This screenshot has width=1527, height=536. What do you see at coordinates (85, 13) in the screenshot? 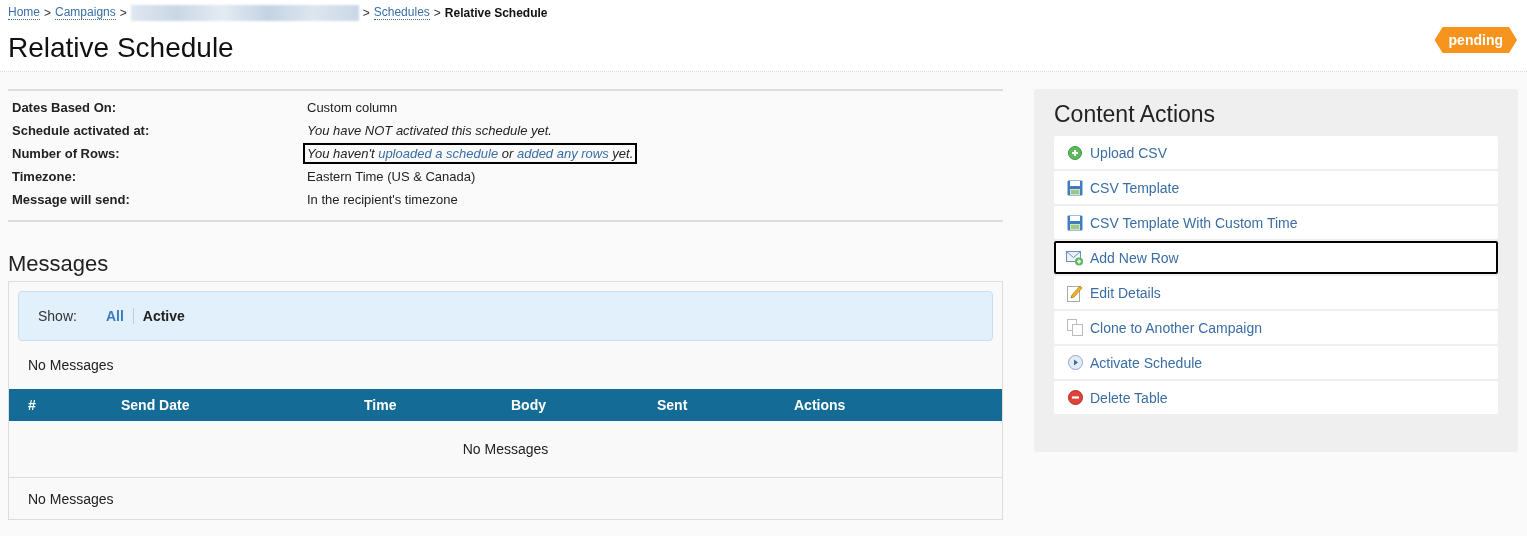
I see `breadcrumb-link: Campaigns` at bounding box center [85, 13].